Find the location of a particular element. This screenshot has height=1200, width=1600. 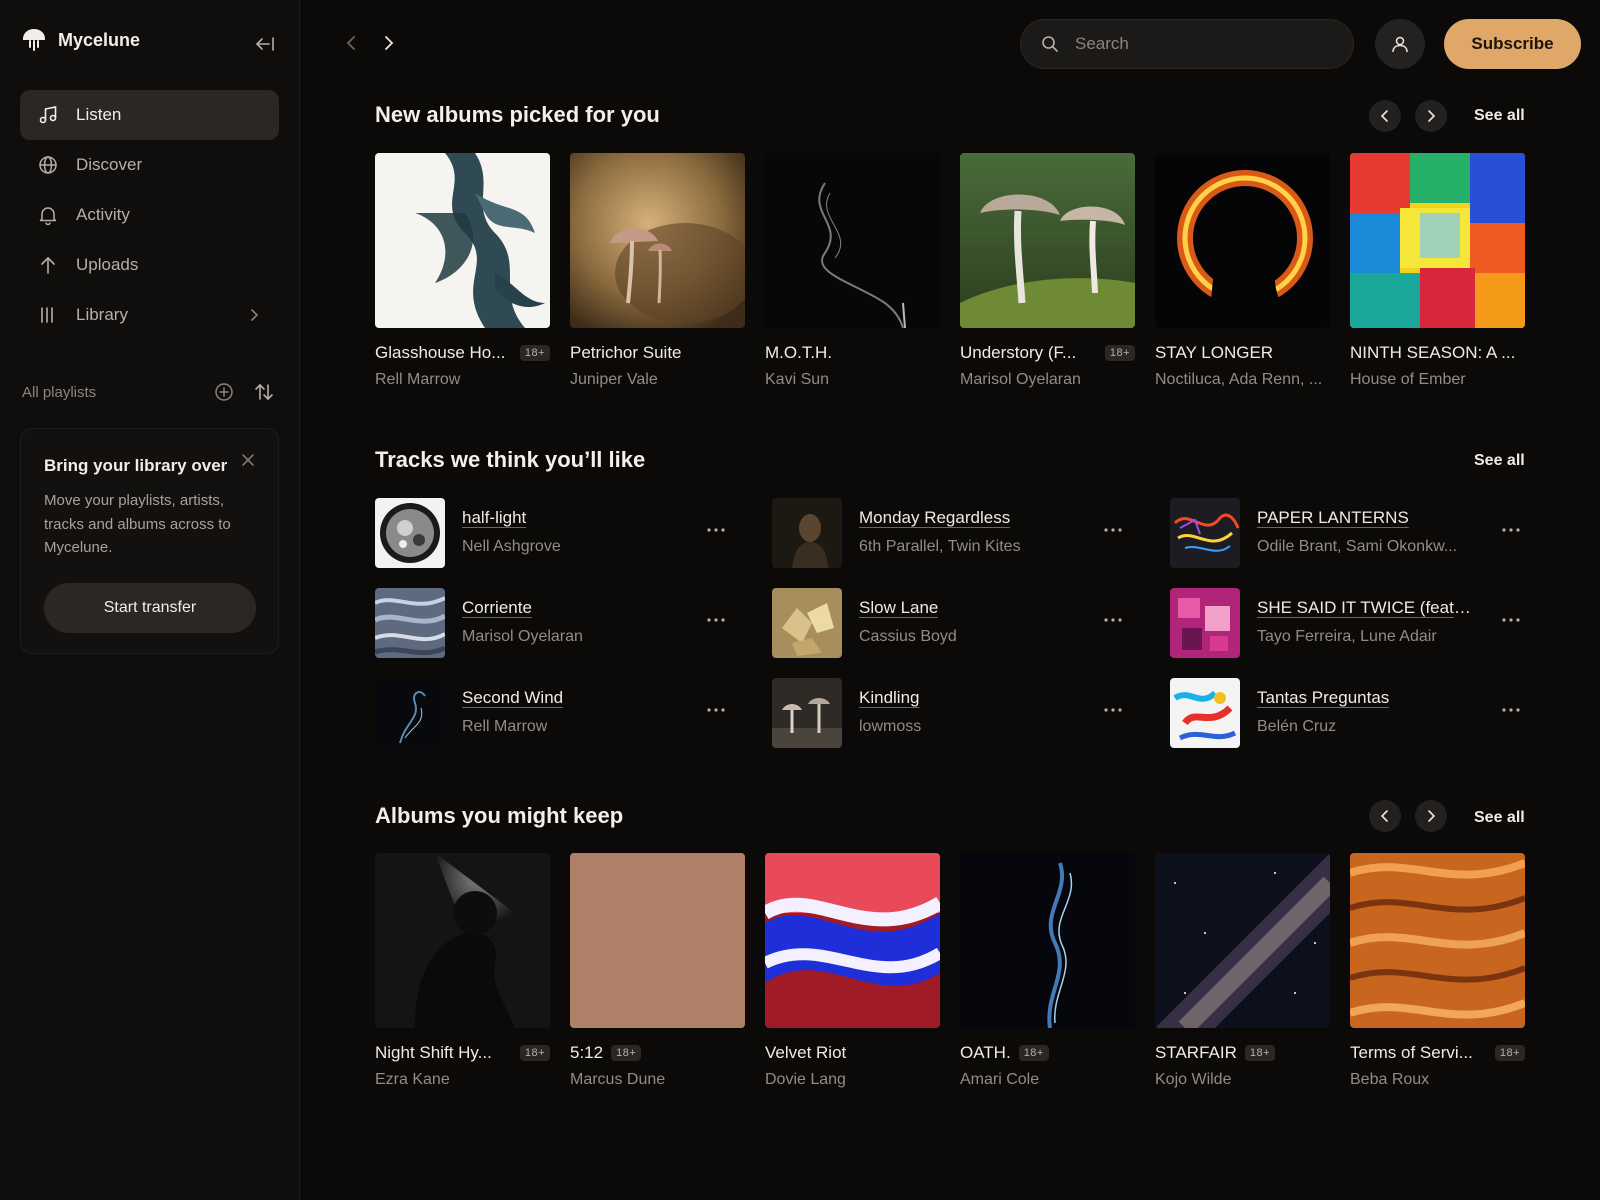

sort-arrows-icon is located at coordinates (264, 392).